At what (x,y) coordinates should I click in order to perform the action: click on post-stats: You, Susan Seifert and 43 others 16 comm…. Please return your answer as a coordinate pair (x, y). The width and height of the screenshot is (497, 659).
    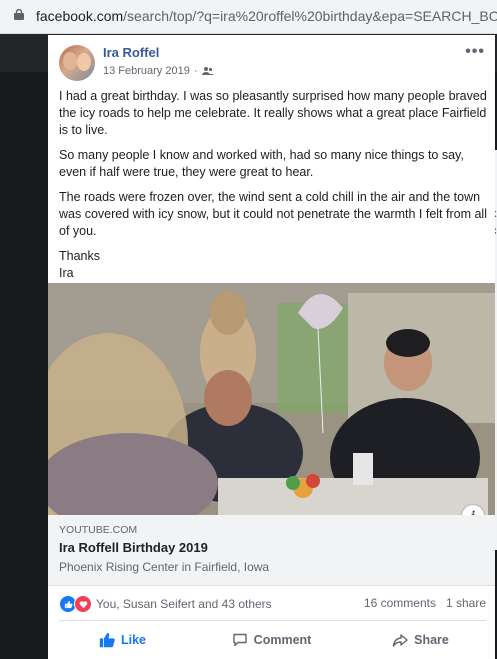
    Looking at the image, I should click on (272, 604).